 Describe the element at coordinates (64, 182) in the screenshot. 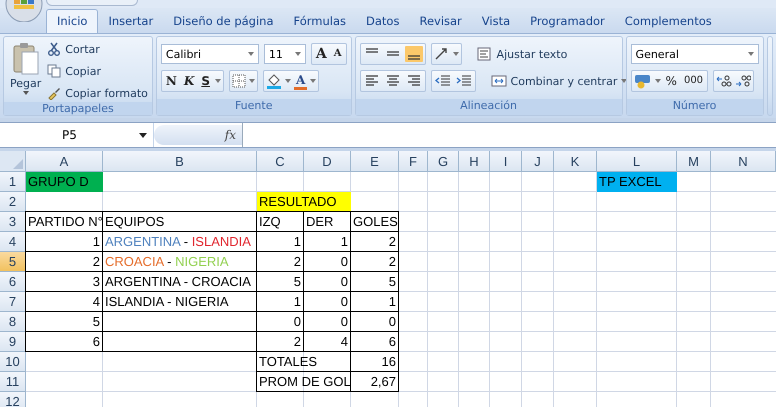

I see `table-cell: GRUPO D` at that location.